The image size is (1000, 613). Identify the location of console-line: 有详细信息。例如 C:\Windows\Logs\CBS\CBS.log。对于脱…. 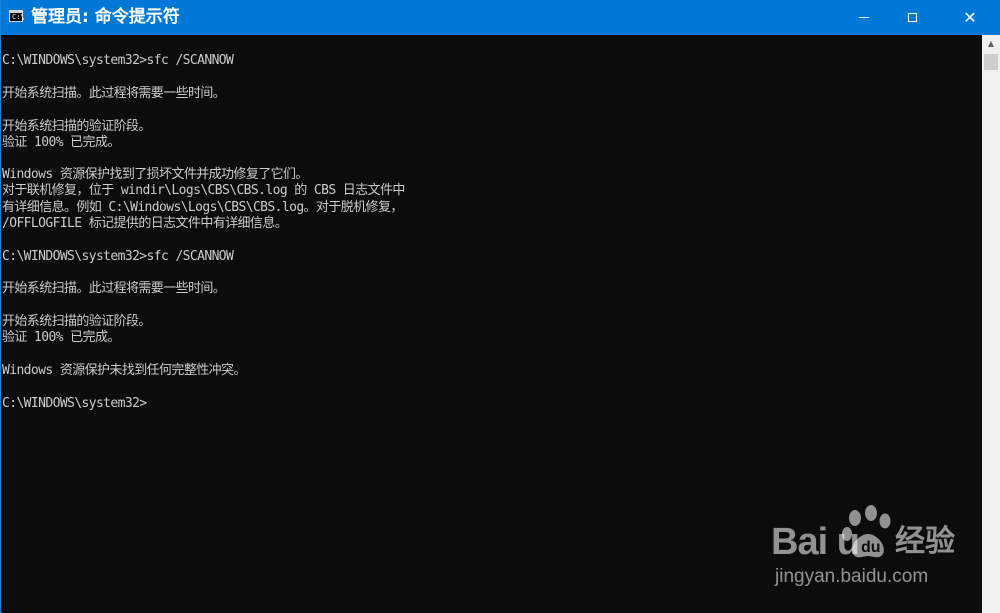
(202, 207).